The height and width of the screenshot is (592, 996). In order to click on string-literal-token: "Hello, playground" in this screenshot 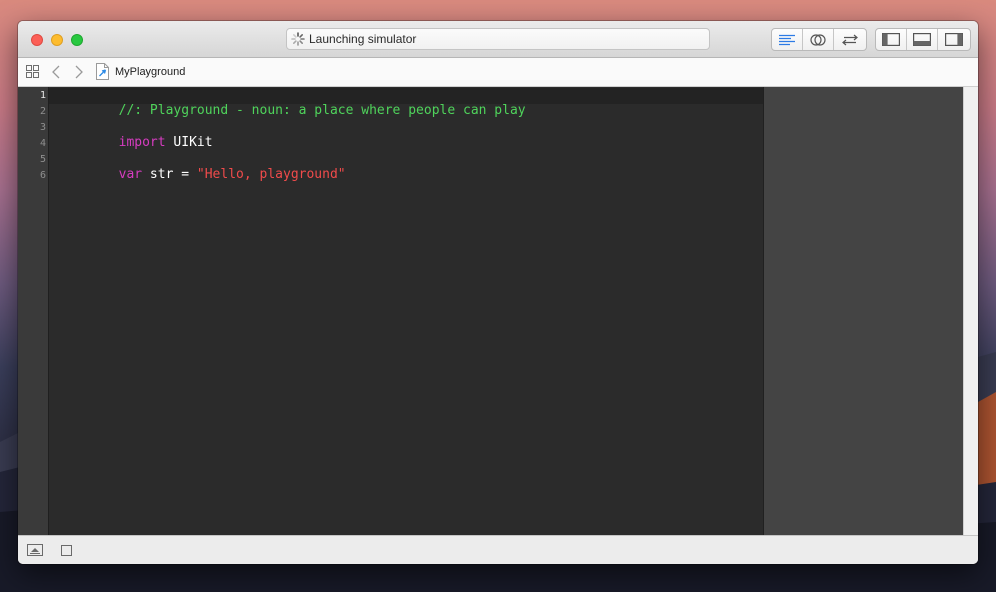, I will do `click(271, 174)`.